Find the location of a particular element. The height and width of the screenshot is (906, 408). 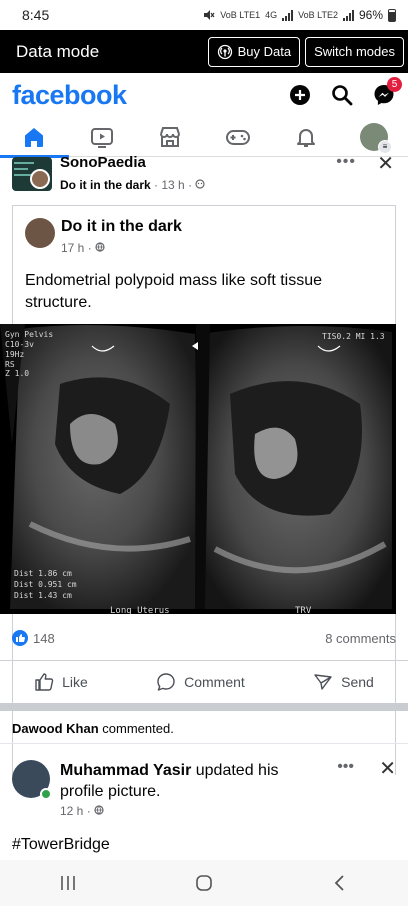

like-reaction-icon is located at coordinates (20, 638).